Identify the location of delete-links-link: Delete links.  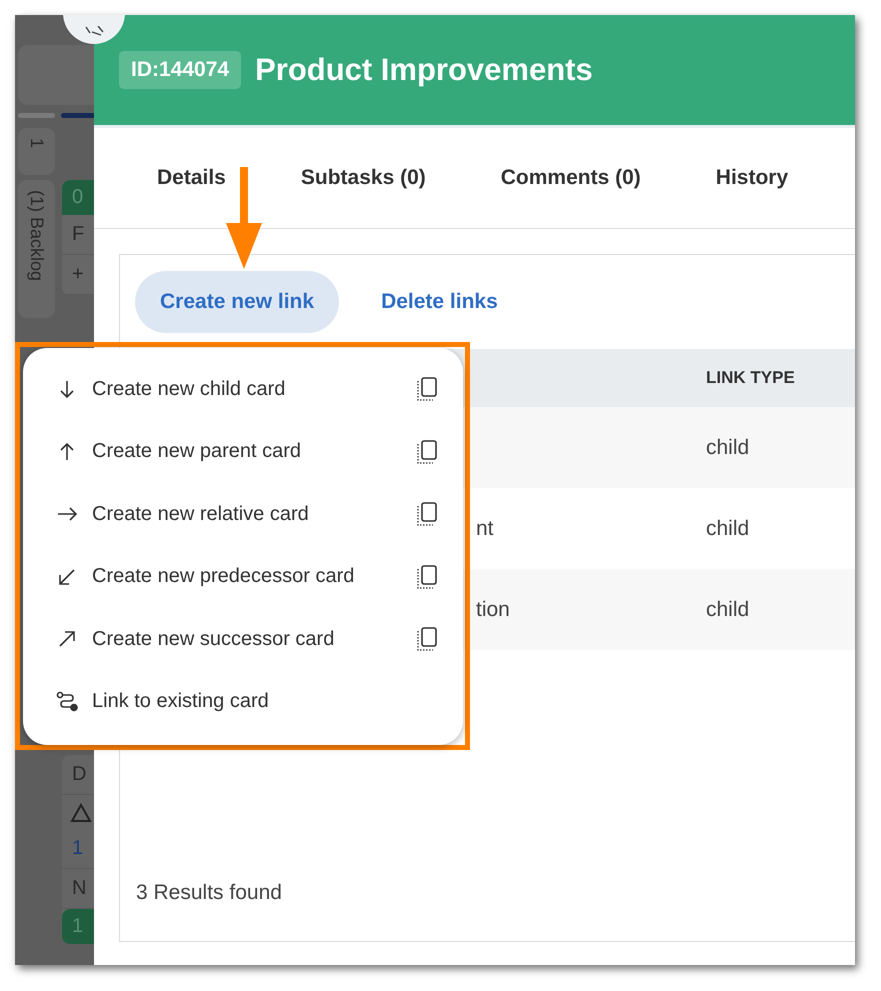
(439, 302).